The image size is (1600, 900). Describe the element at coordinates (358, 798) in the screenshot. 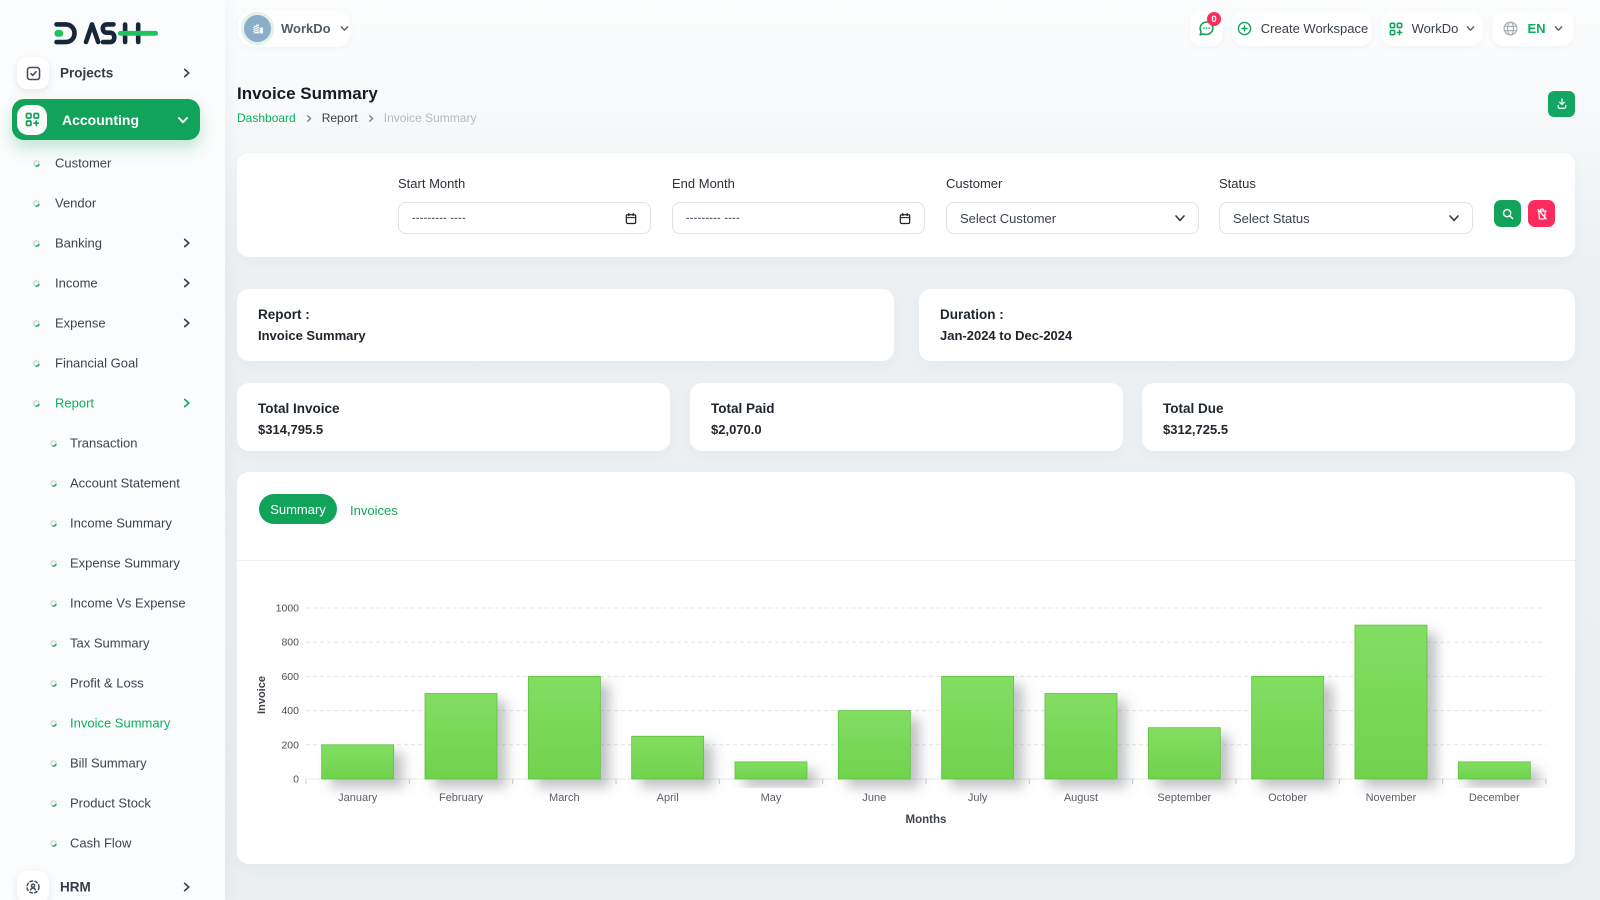

I see `svg-text: January` at that location.